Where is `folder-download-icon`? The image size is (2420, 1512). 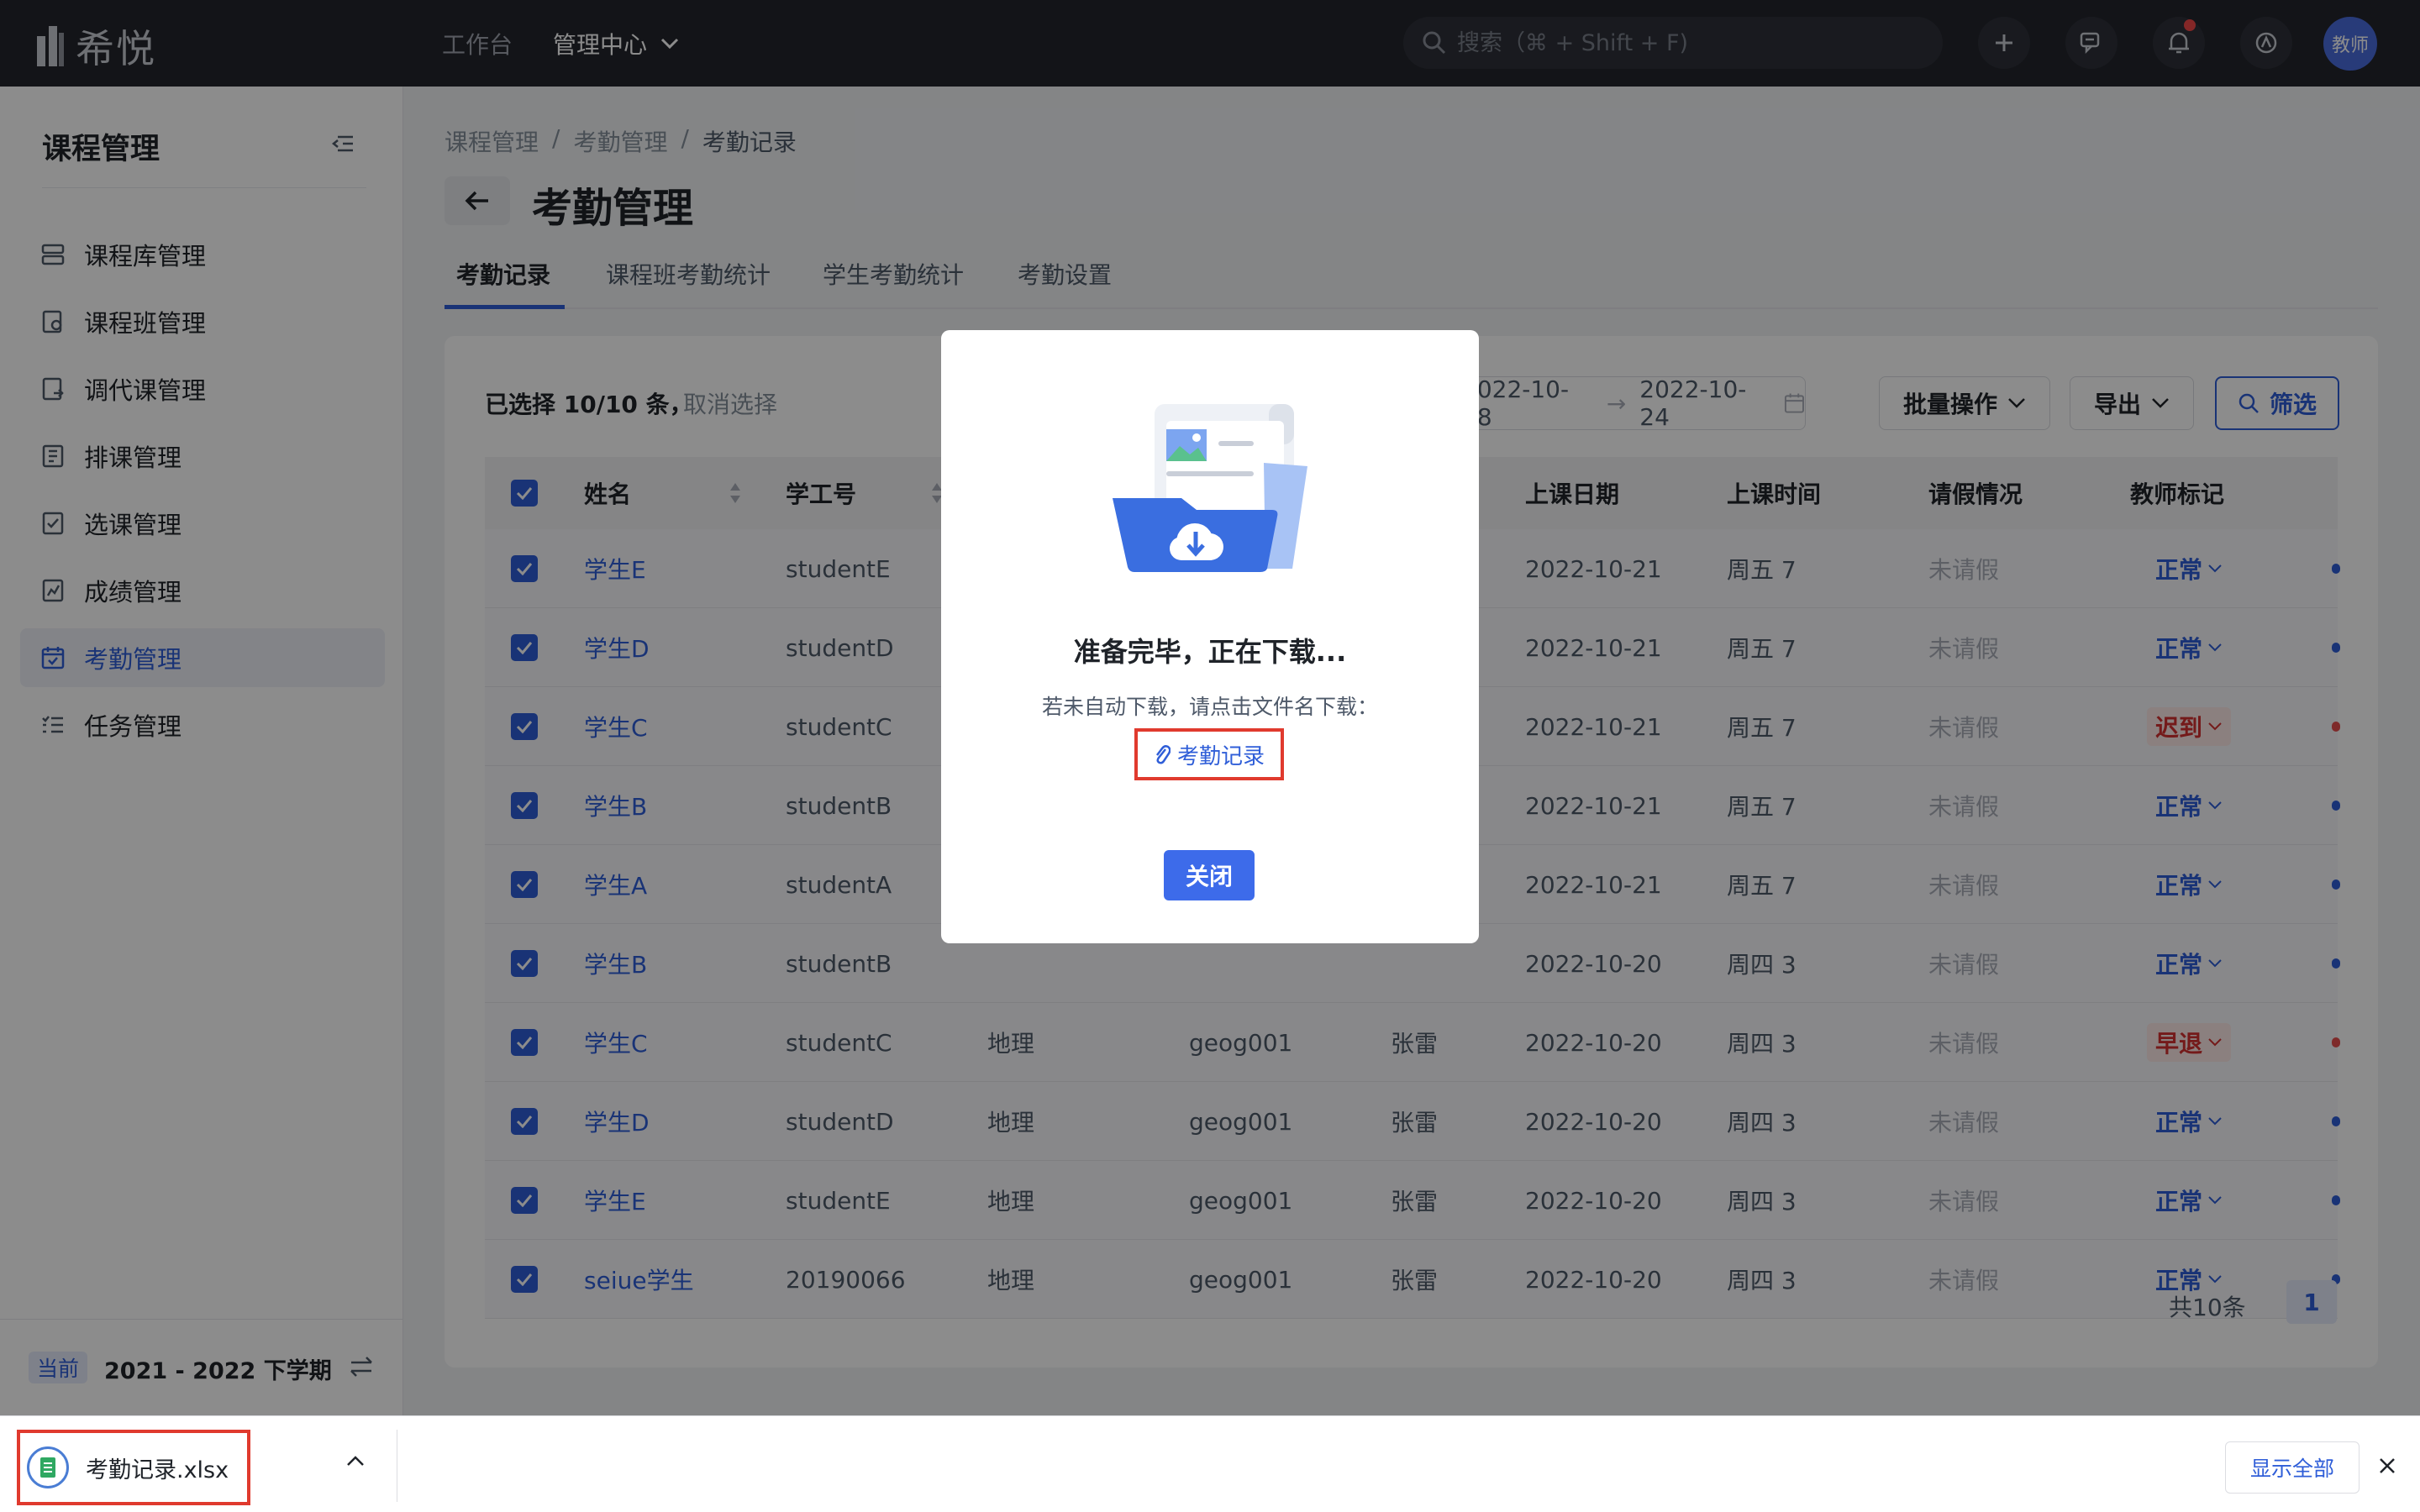
folder-download-icon is located at coordinates (1210, 488).